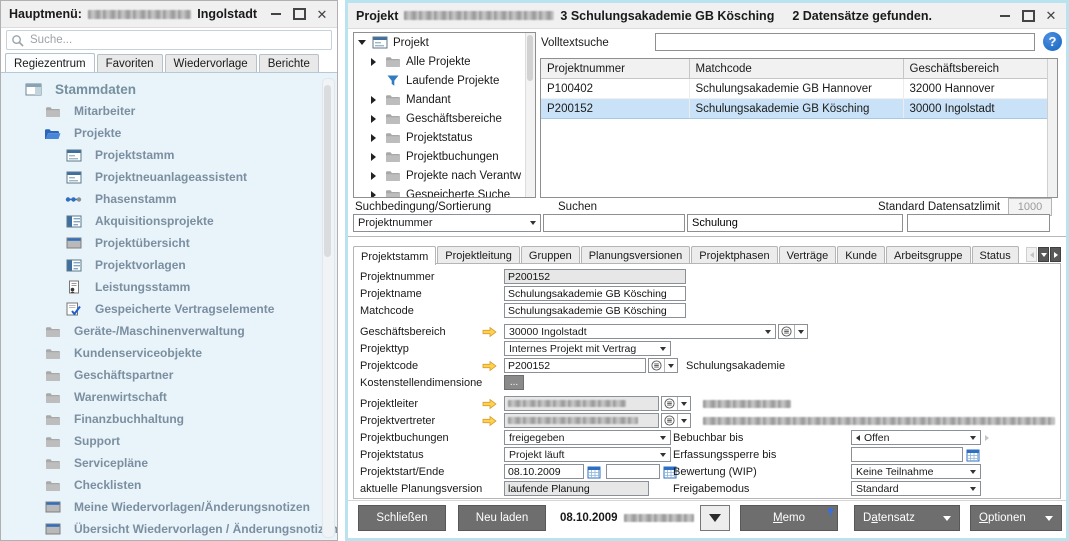 The image size is (1069, 541). Describe the element at coordinates (550, 255) in the screenshot. I see `detail-tab-gruppen: Gruppen` at that location.